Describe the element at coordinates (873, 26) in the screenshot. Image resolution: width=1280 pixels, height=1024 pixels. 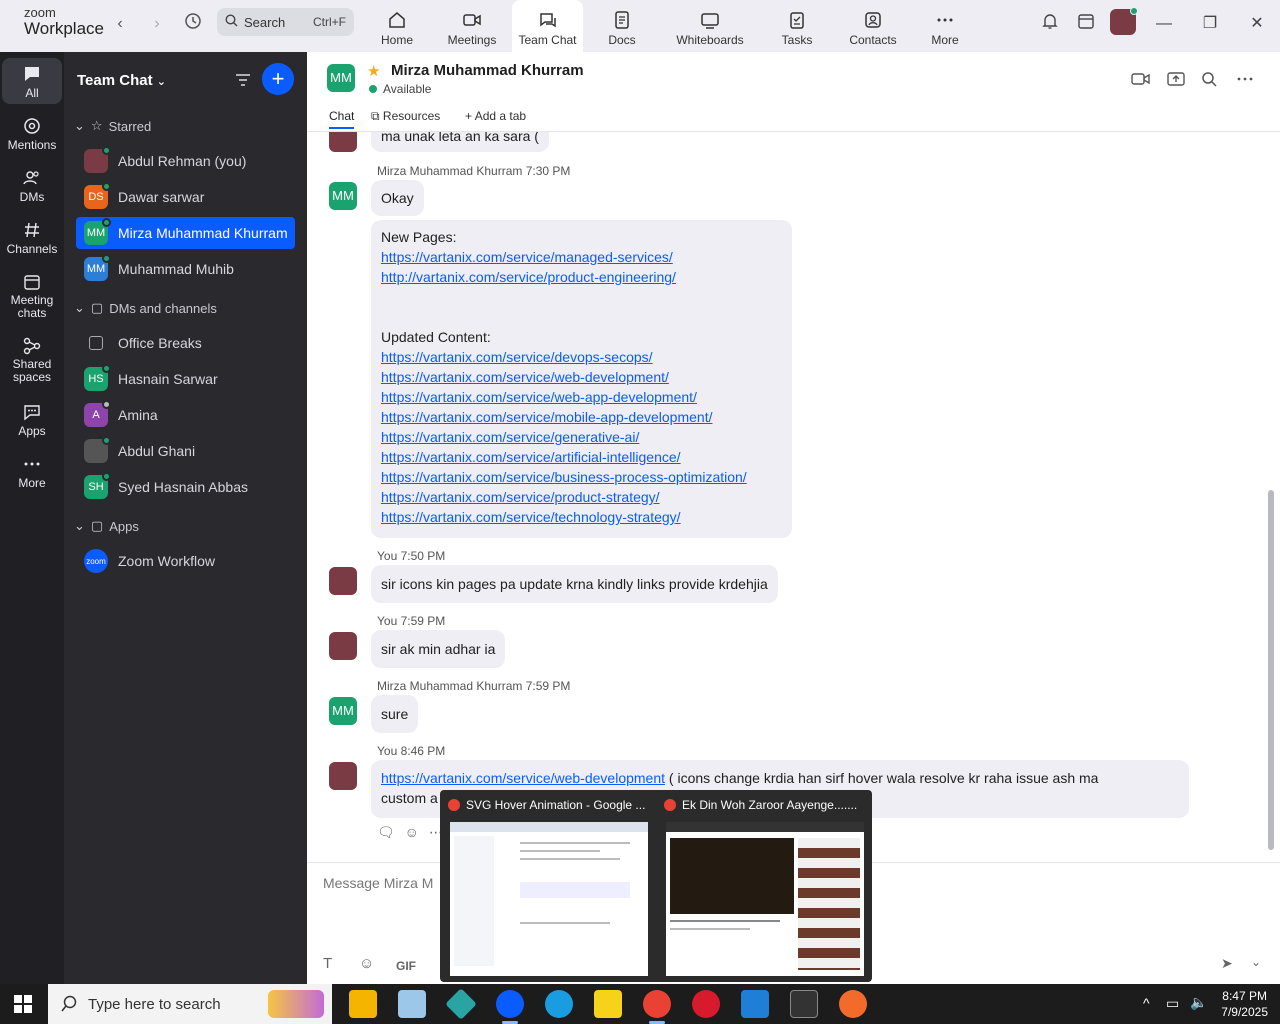
I see `tab-contacts: Contacts` at that location.